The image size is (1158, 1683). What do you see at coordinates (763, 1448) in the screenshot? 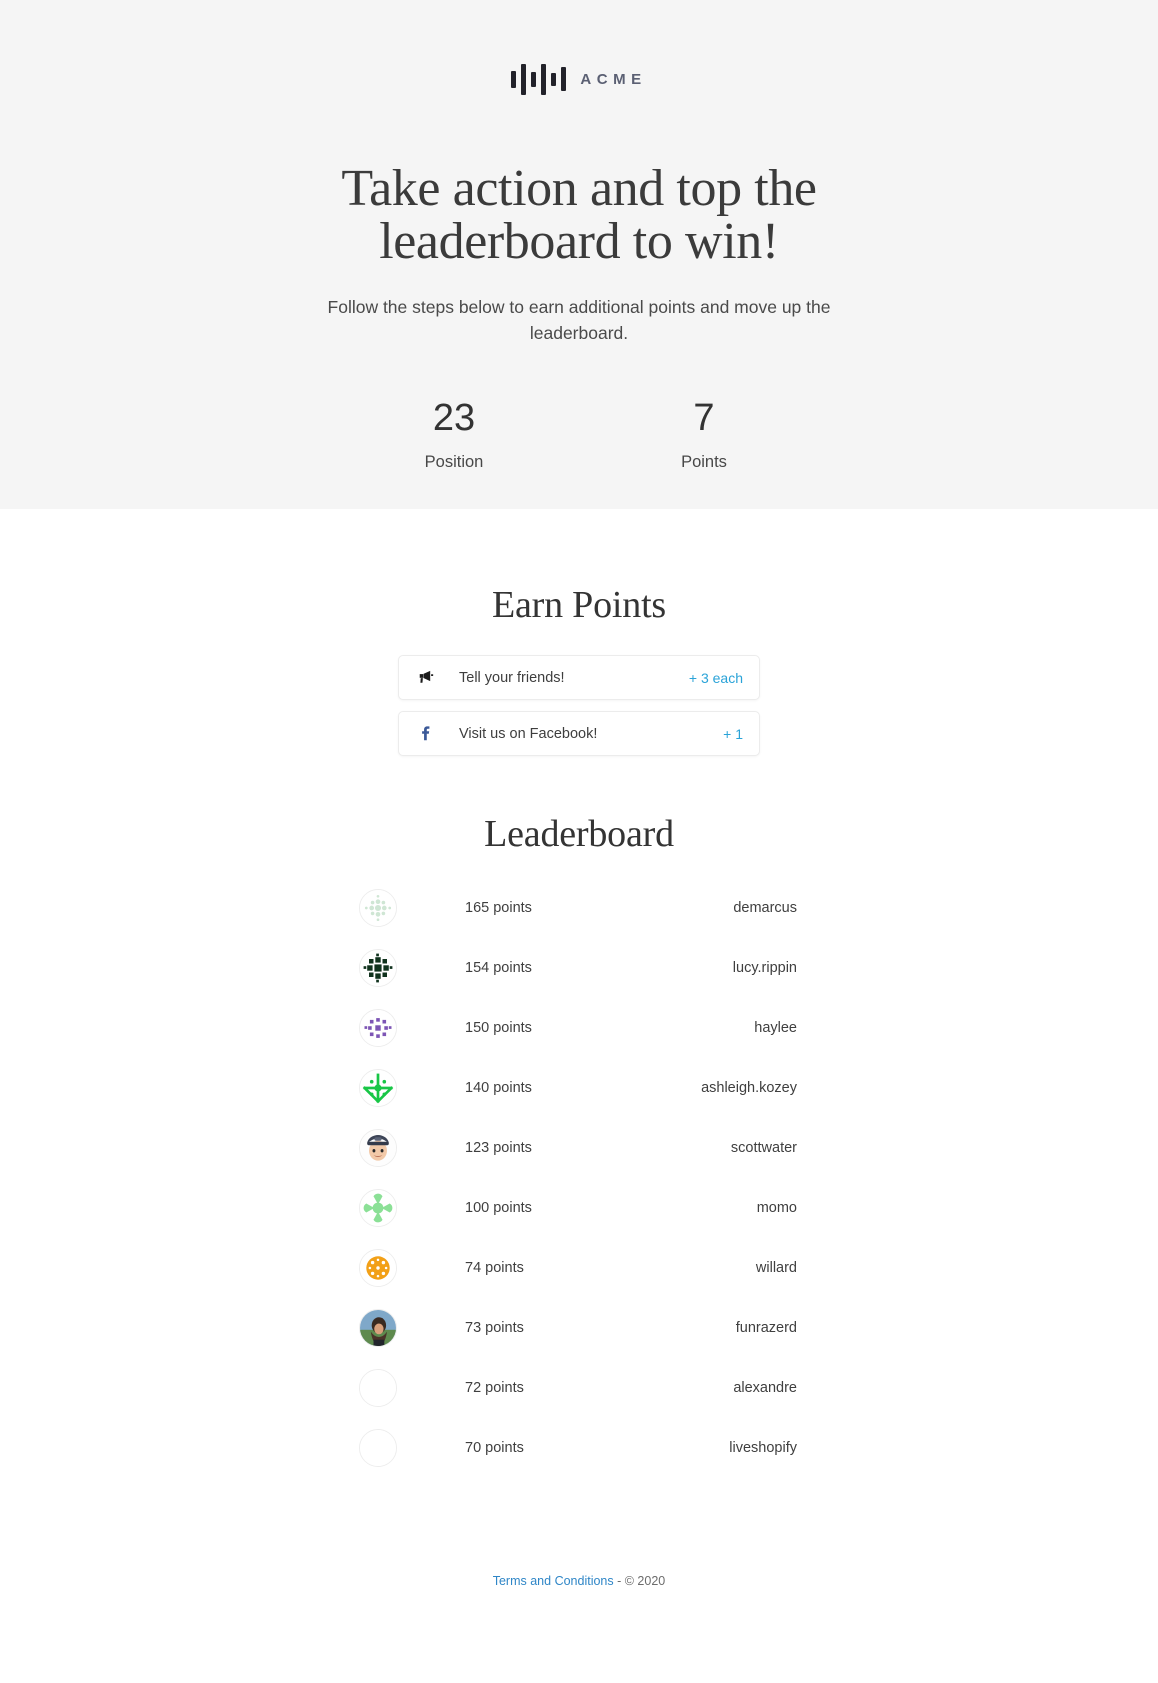
I see `list-item-name: liveshopify` at bounding box center [763, 1448].